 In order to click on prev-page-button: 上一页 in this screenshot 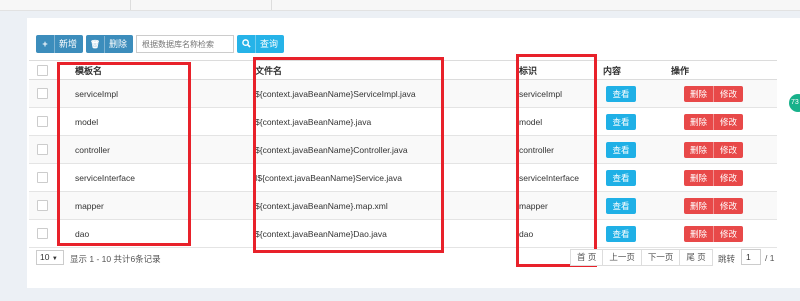, I will do `click(622, 257)`.